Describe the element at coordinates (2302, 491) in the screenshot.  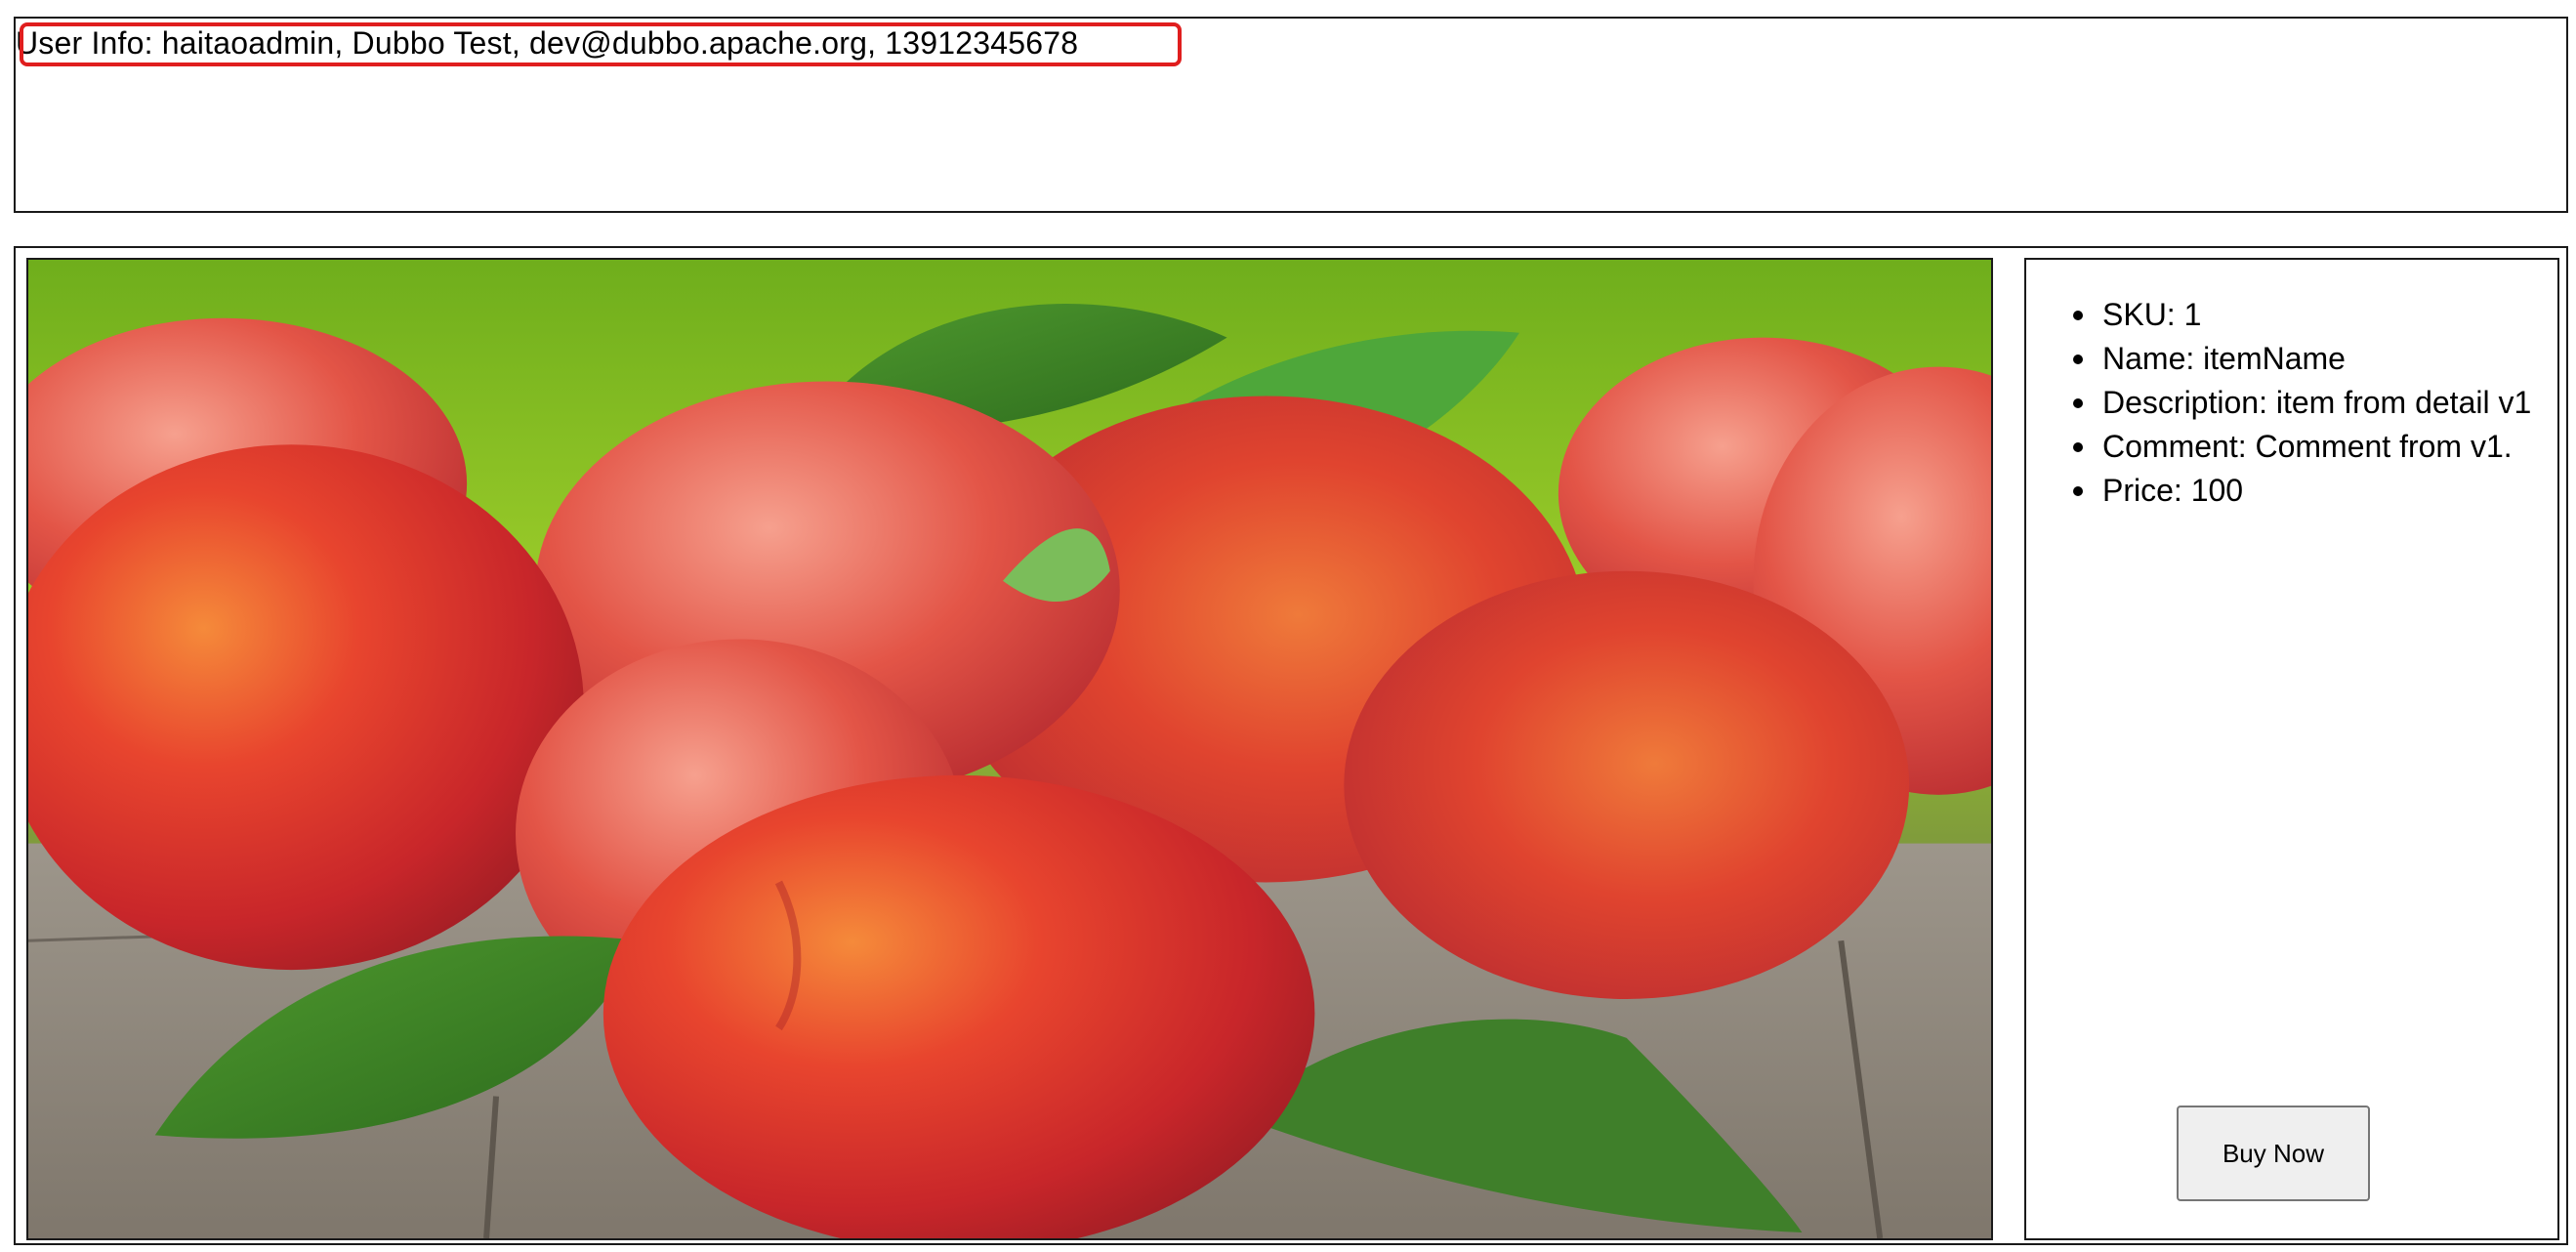
I see `detail-price: Price: 100` at that location.